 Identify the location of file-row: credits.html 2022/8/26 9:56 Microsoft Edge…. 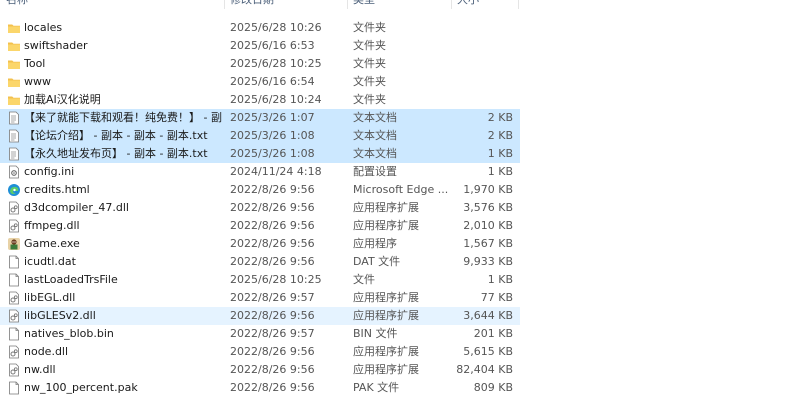
(260, 190).